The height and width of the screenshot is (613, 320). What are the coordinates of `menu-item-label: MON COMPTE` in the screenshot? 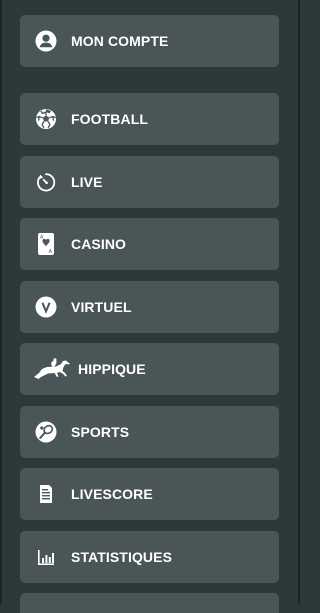 It's located at (120, 41).